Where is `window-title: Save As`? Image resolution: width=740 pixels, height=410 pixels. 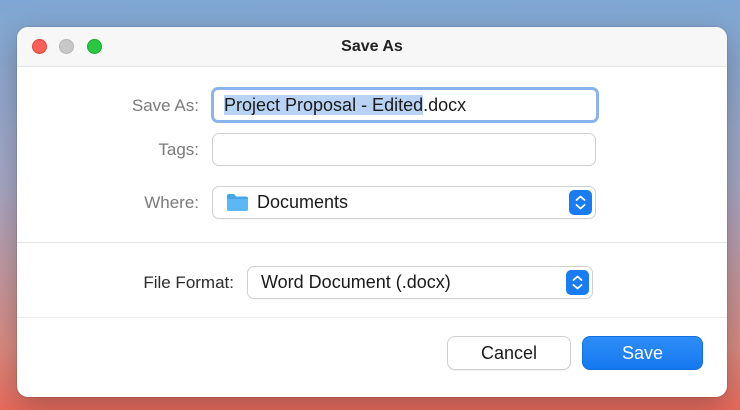
window-title: Save As is located at coordinates (372, 46).